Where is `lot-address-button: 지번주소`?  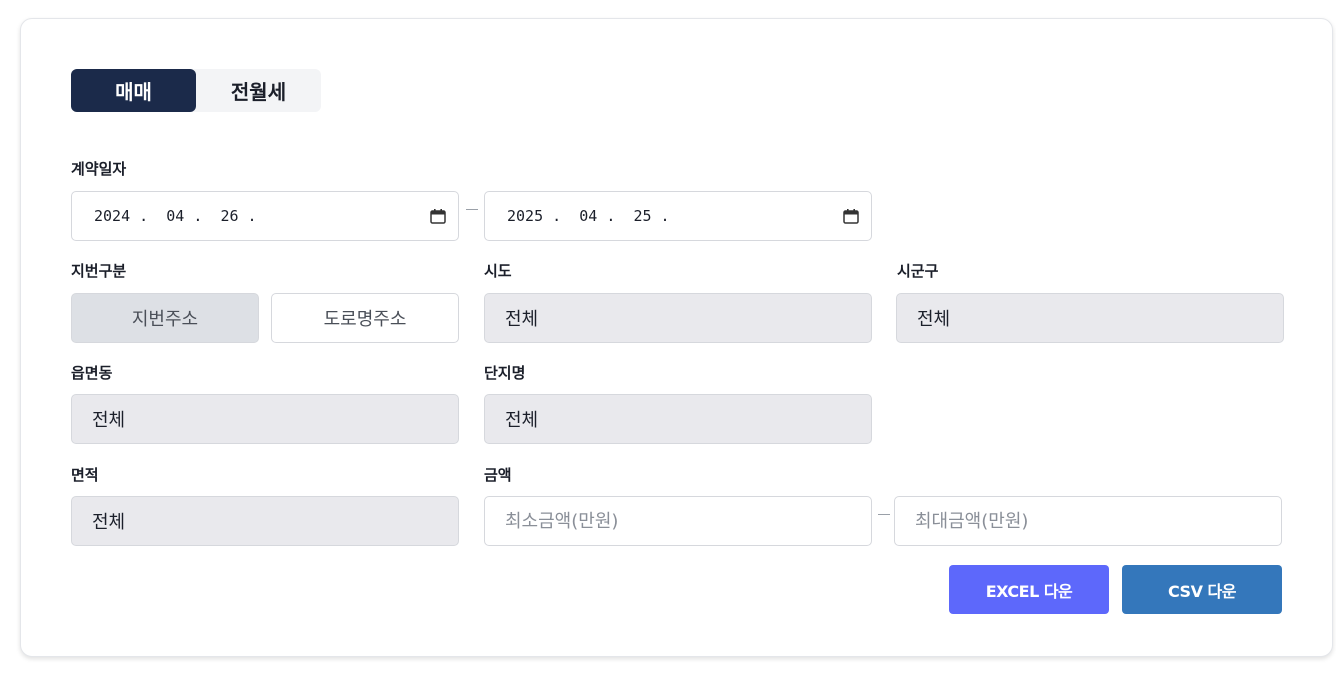 lot-address-button: 지번주소 is located at coordinates (165, 318).